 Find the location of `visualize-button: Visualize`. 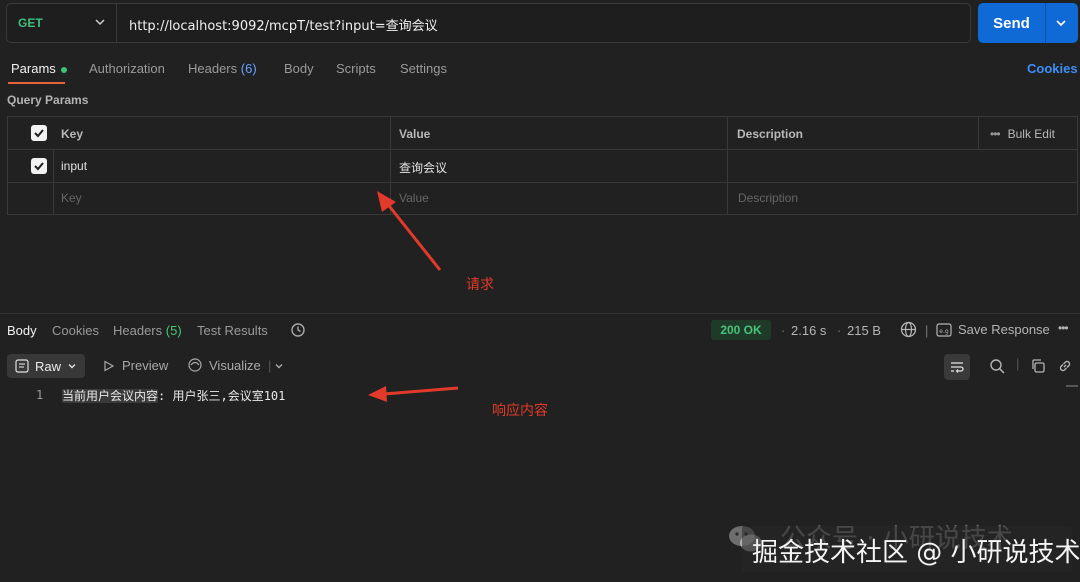

visualize-button: Visualize is located at coordinates (224, 365).